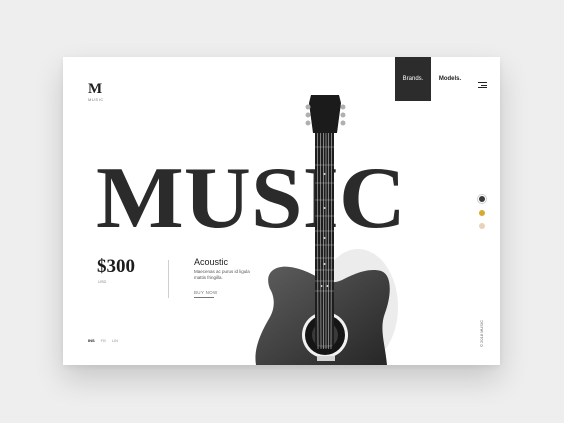 The image size is (564, 423). Describe the element at coordinates (482, 226) in the screenshot. I see `color-option-beige` at that location.